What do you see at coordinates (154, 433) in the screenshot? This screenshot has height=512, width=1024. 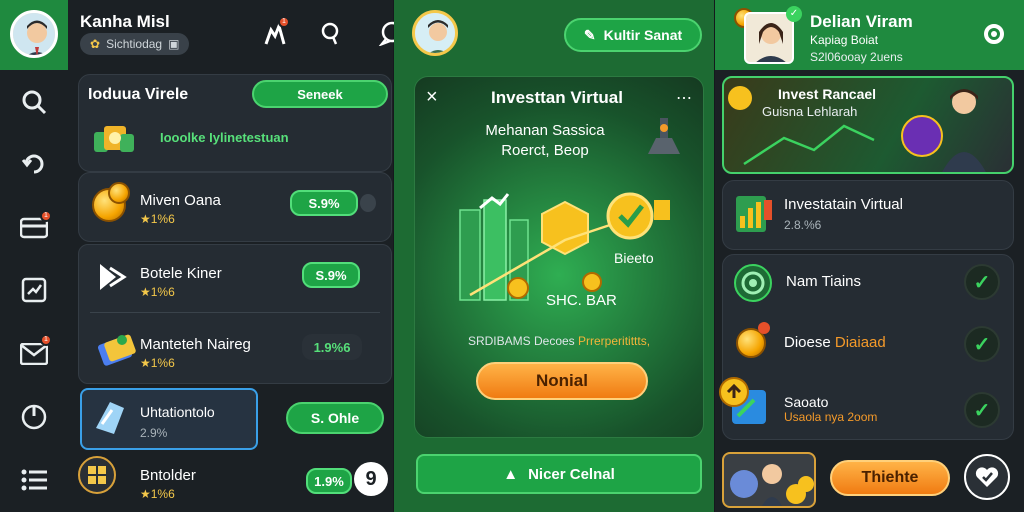 I see `row-sub: 2.9%` at bounding box center [154, 433].